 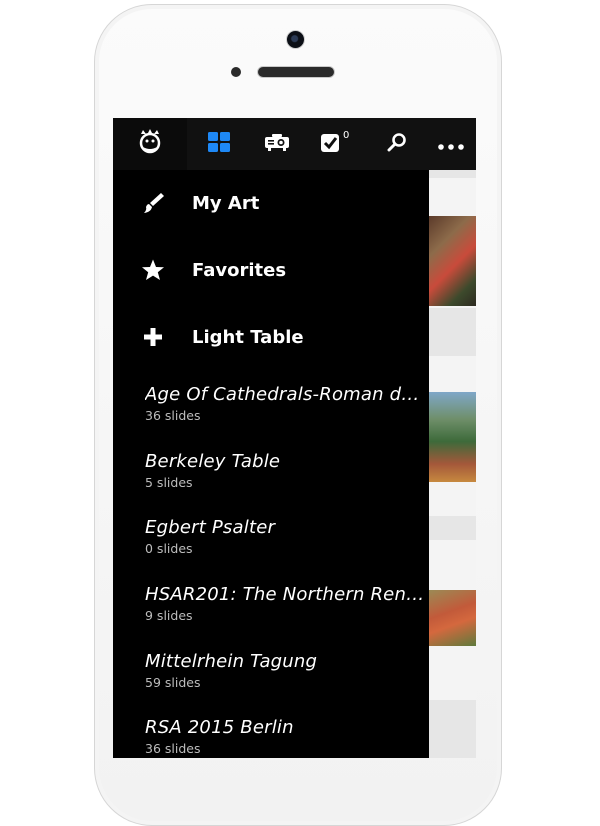 I want to click on collection-item: Egbert Psalter 0 slides, so click(x=287, y=536).